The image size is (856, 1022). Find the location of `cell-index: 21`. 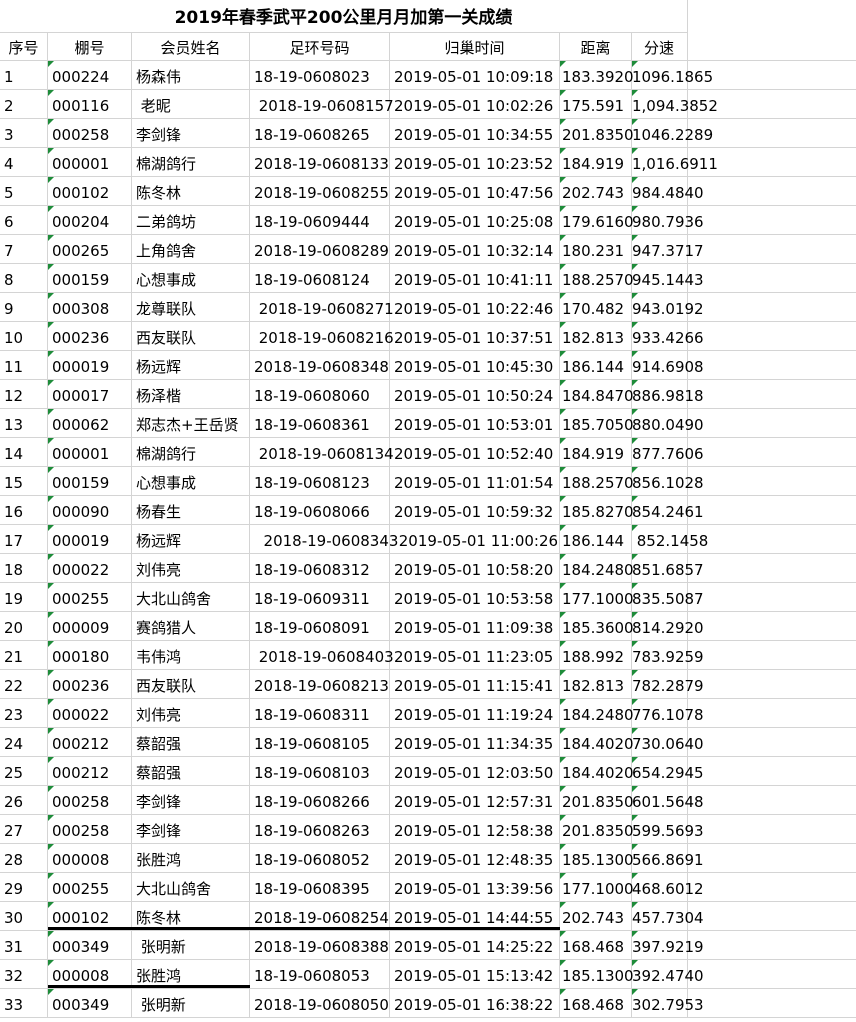

cell-index: 21 is located at coordinates (24, 655).